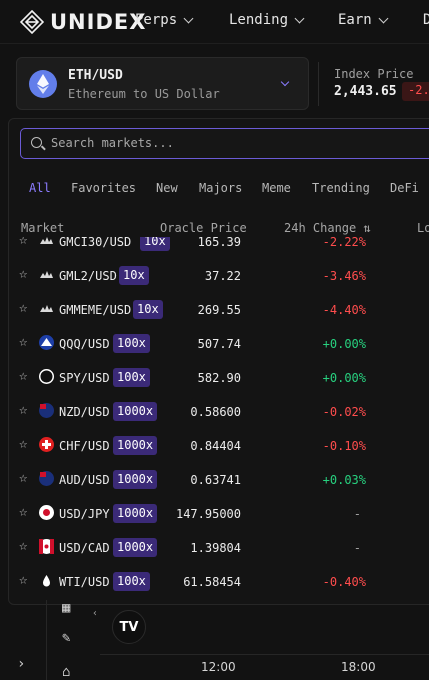 The height and width of the screenshot is (680, 429). What do you see at coordinates (219, 548) in the screenshot?
I see `market-row: ☆ USD/CAD 1000x 1.39804 -` at bounding box center [219, 548].